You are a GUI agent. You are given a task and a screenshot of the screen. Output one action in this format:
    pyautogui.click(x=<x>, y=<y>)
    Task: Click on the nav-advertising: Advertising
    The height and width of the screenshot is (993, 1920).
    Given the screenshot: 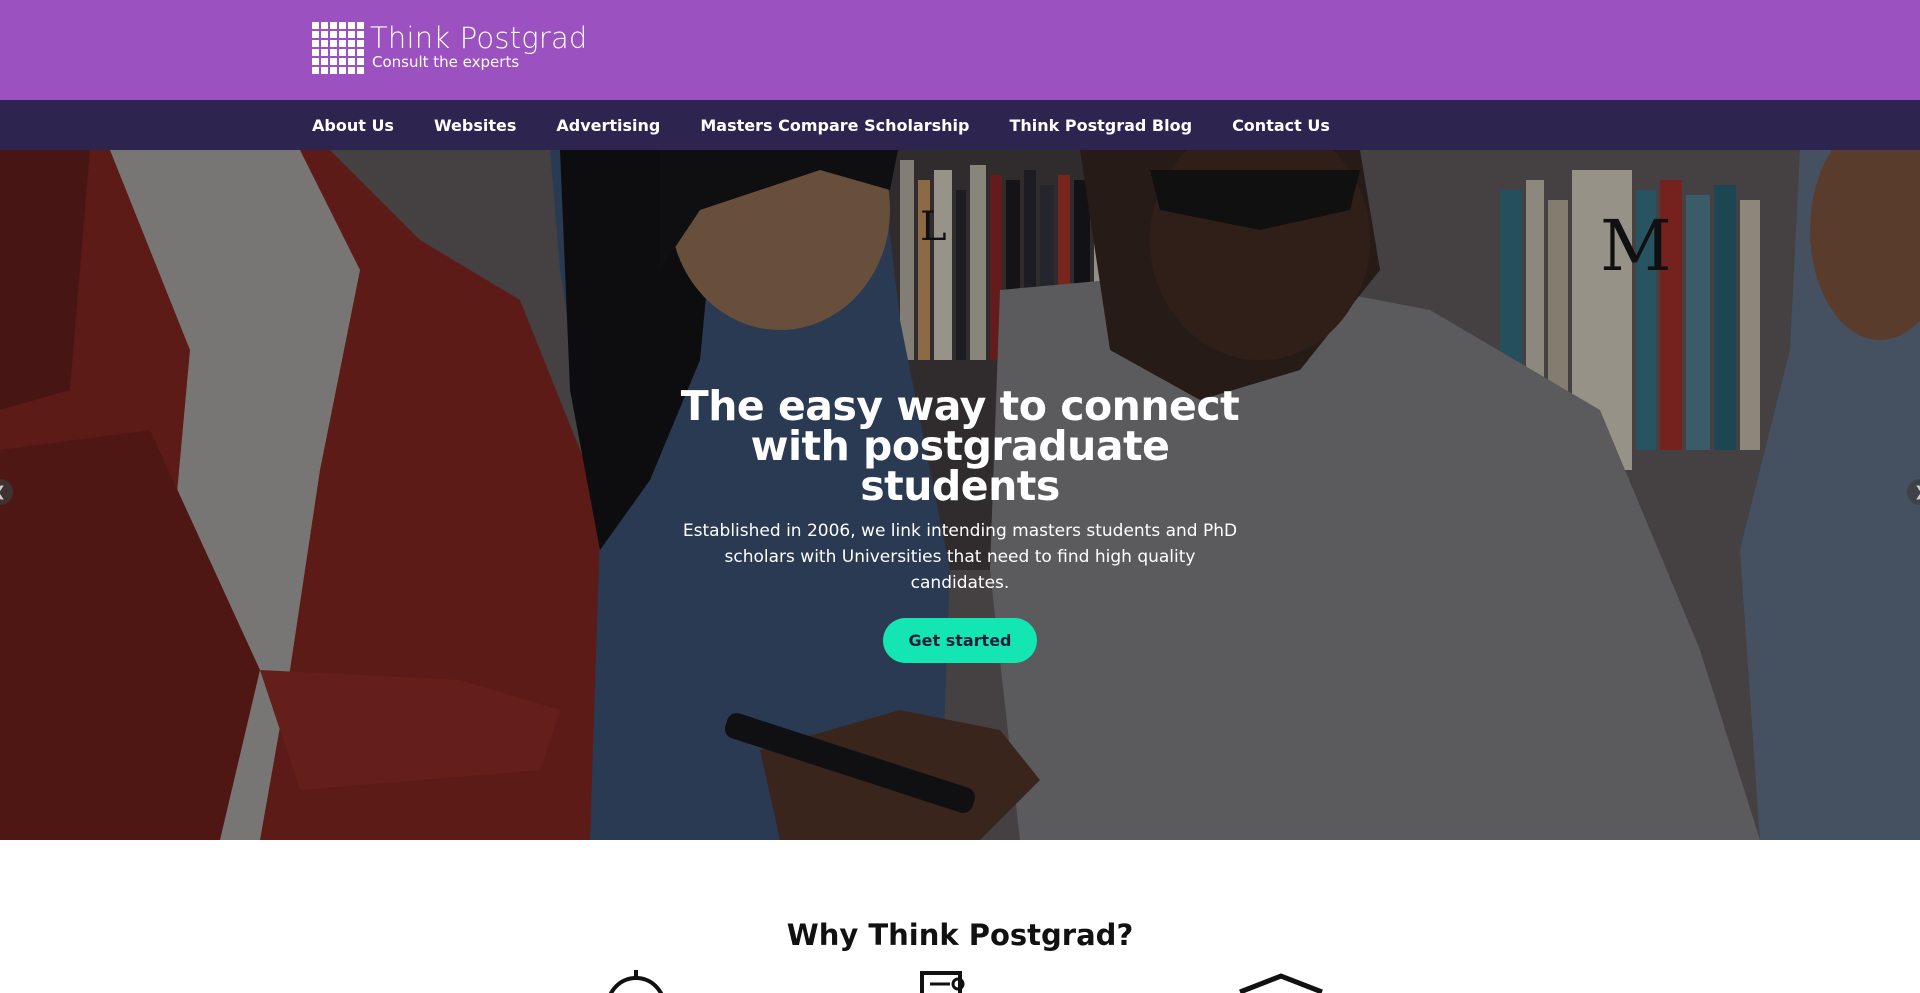 What is the action you would take?
    pyautogui.click(x=608, y=125)
    